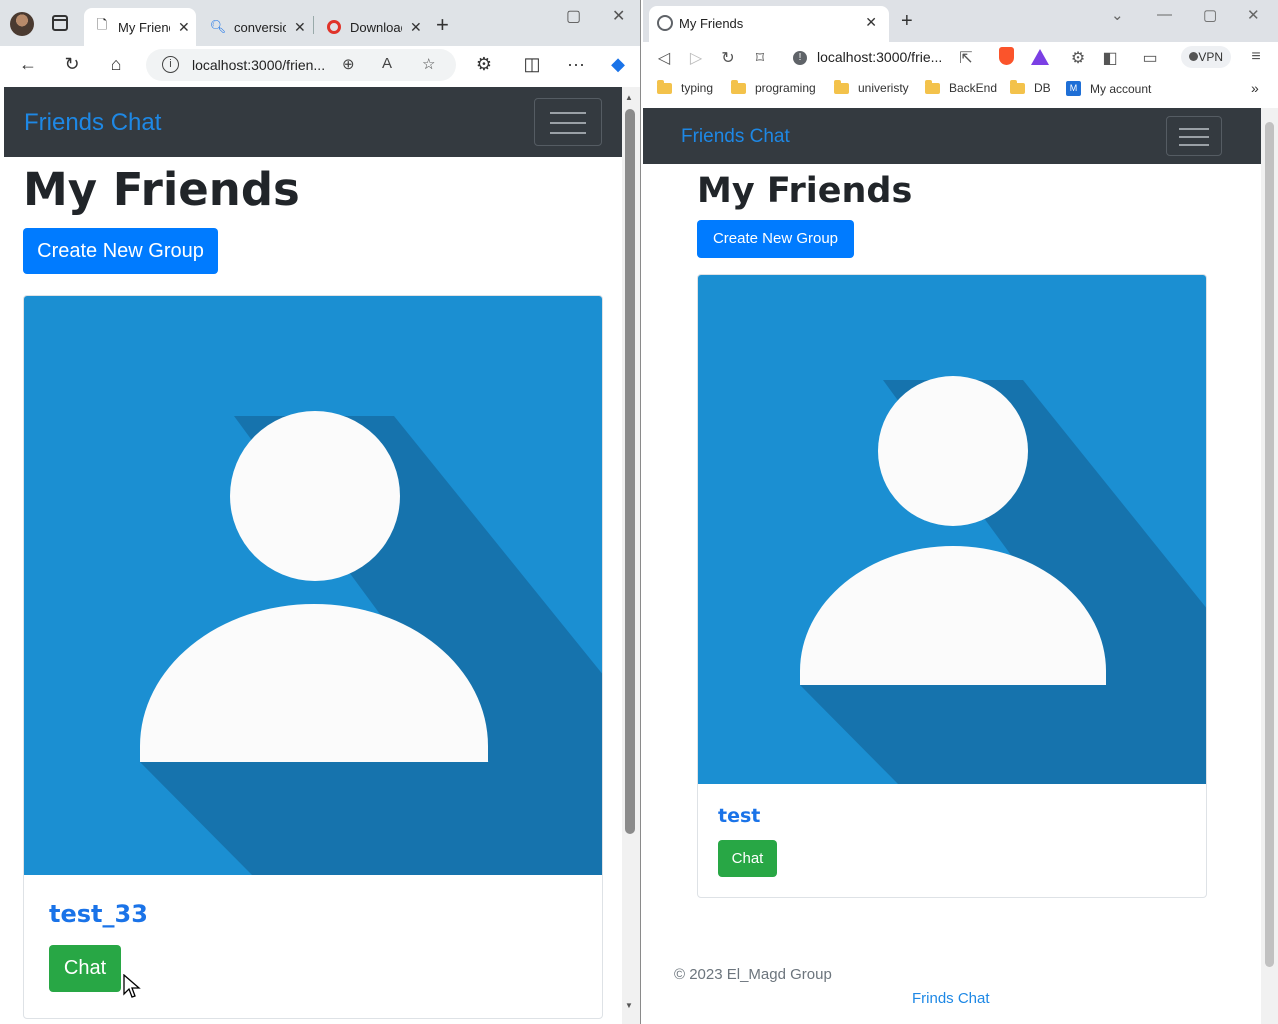  I want to click on back-icon: ◁, so click(664, 58).